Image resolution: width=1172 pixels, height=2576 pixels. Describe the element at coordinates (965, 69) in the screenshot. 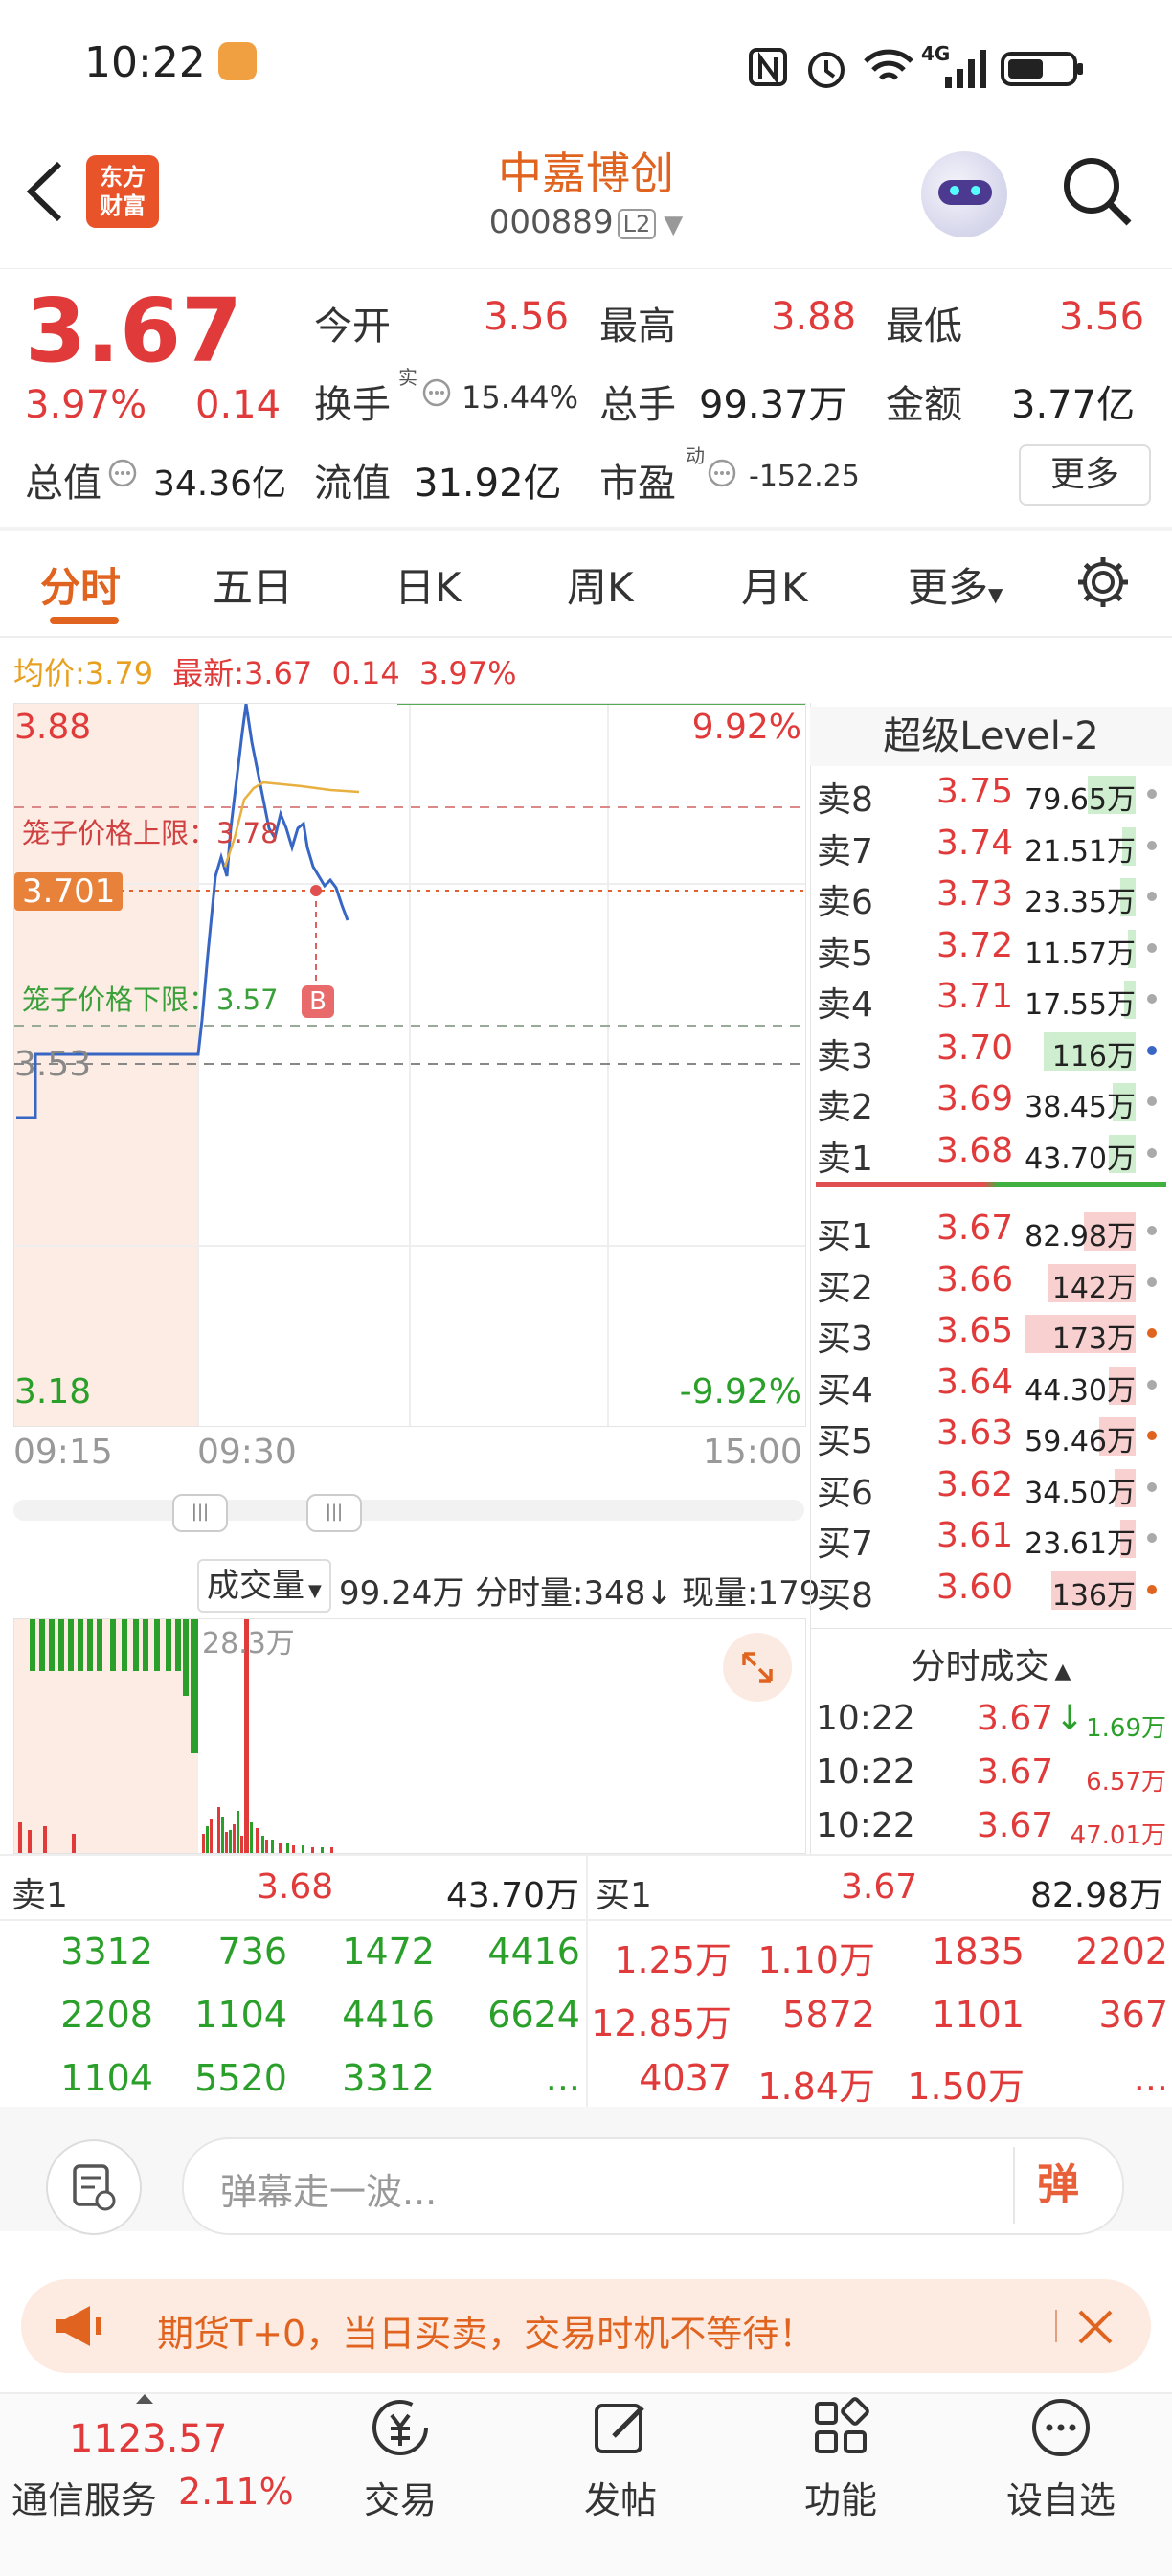

I see `signal-icon` at that location.